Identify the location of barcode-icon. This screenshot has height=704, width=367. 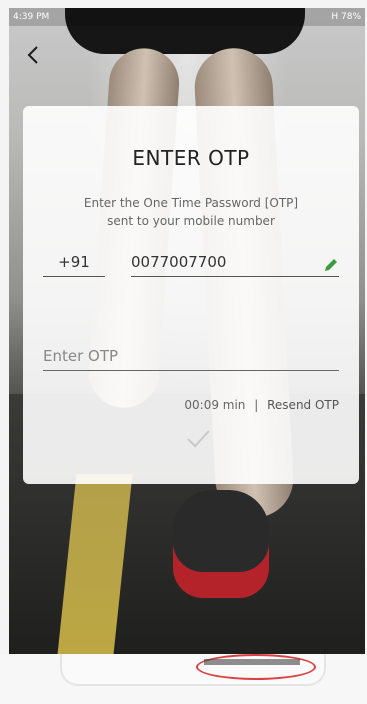
(252, 662).